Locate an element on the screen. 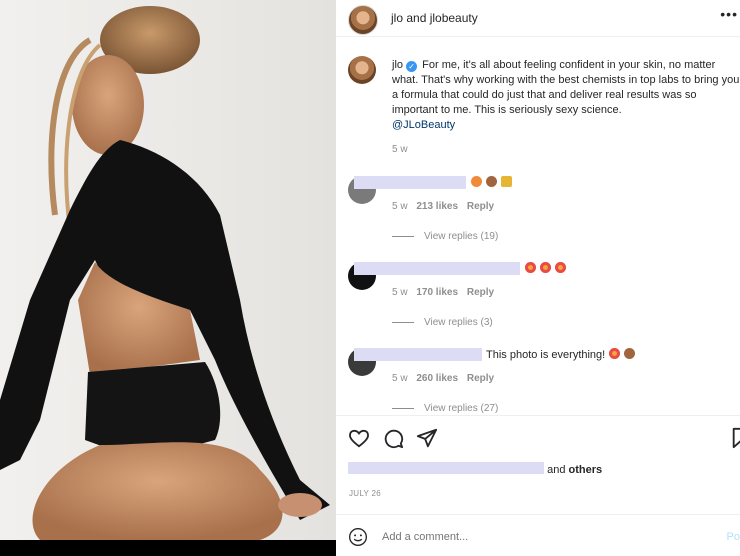 This screenshot has height=556, width=740. comment-meta: 5 w 170 likes Reply is located at coordinates (443, 292).